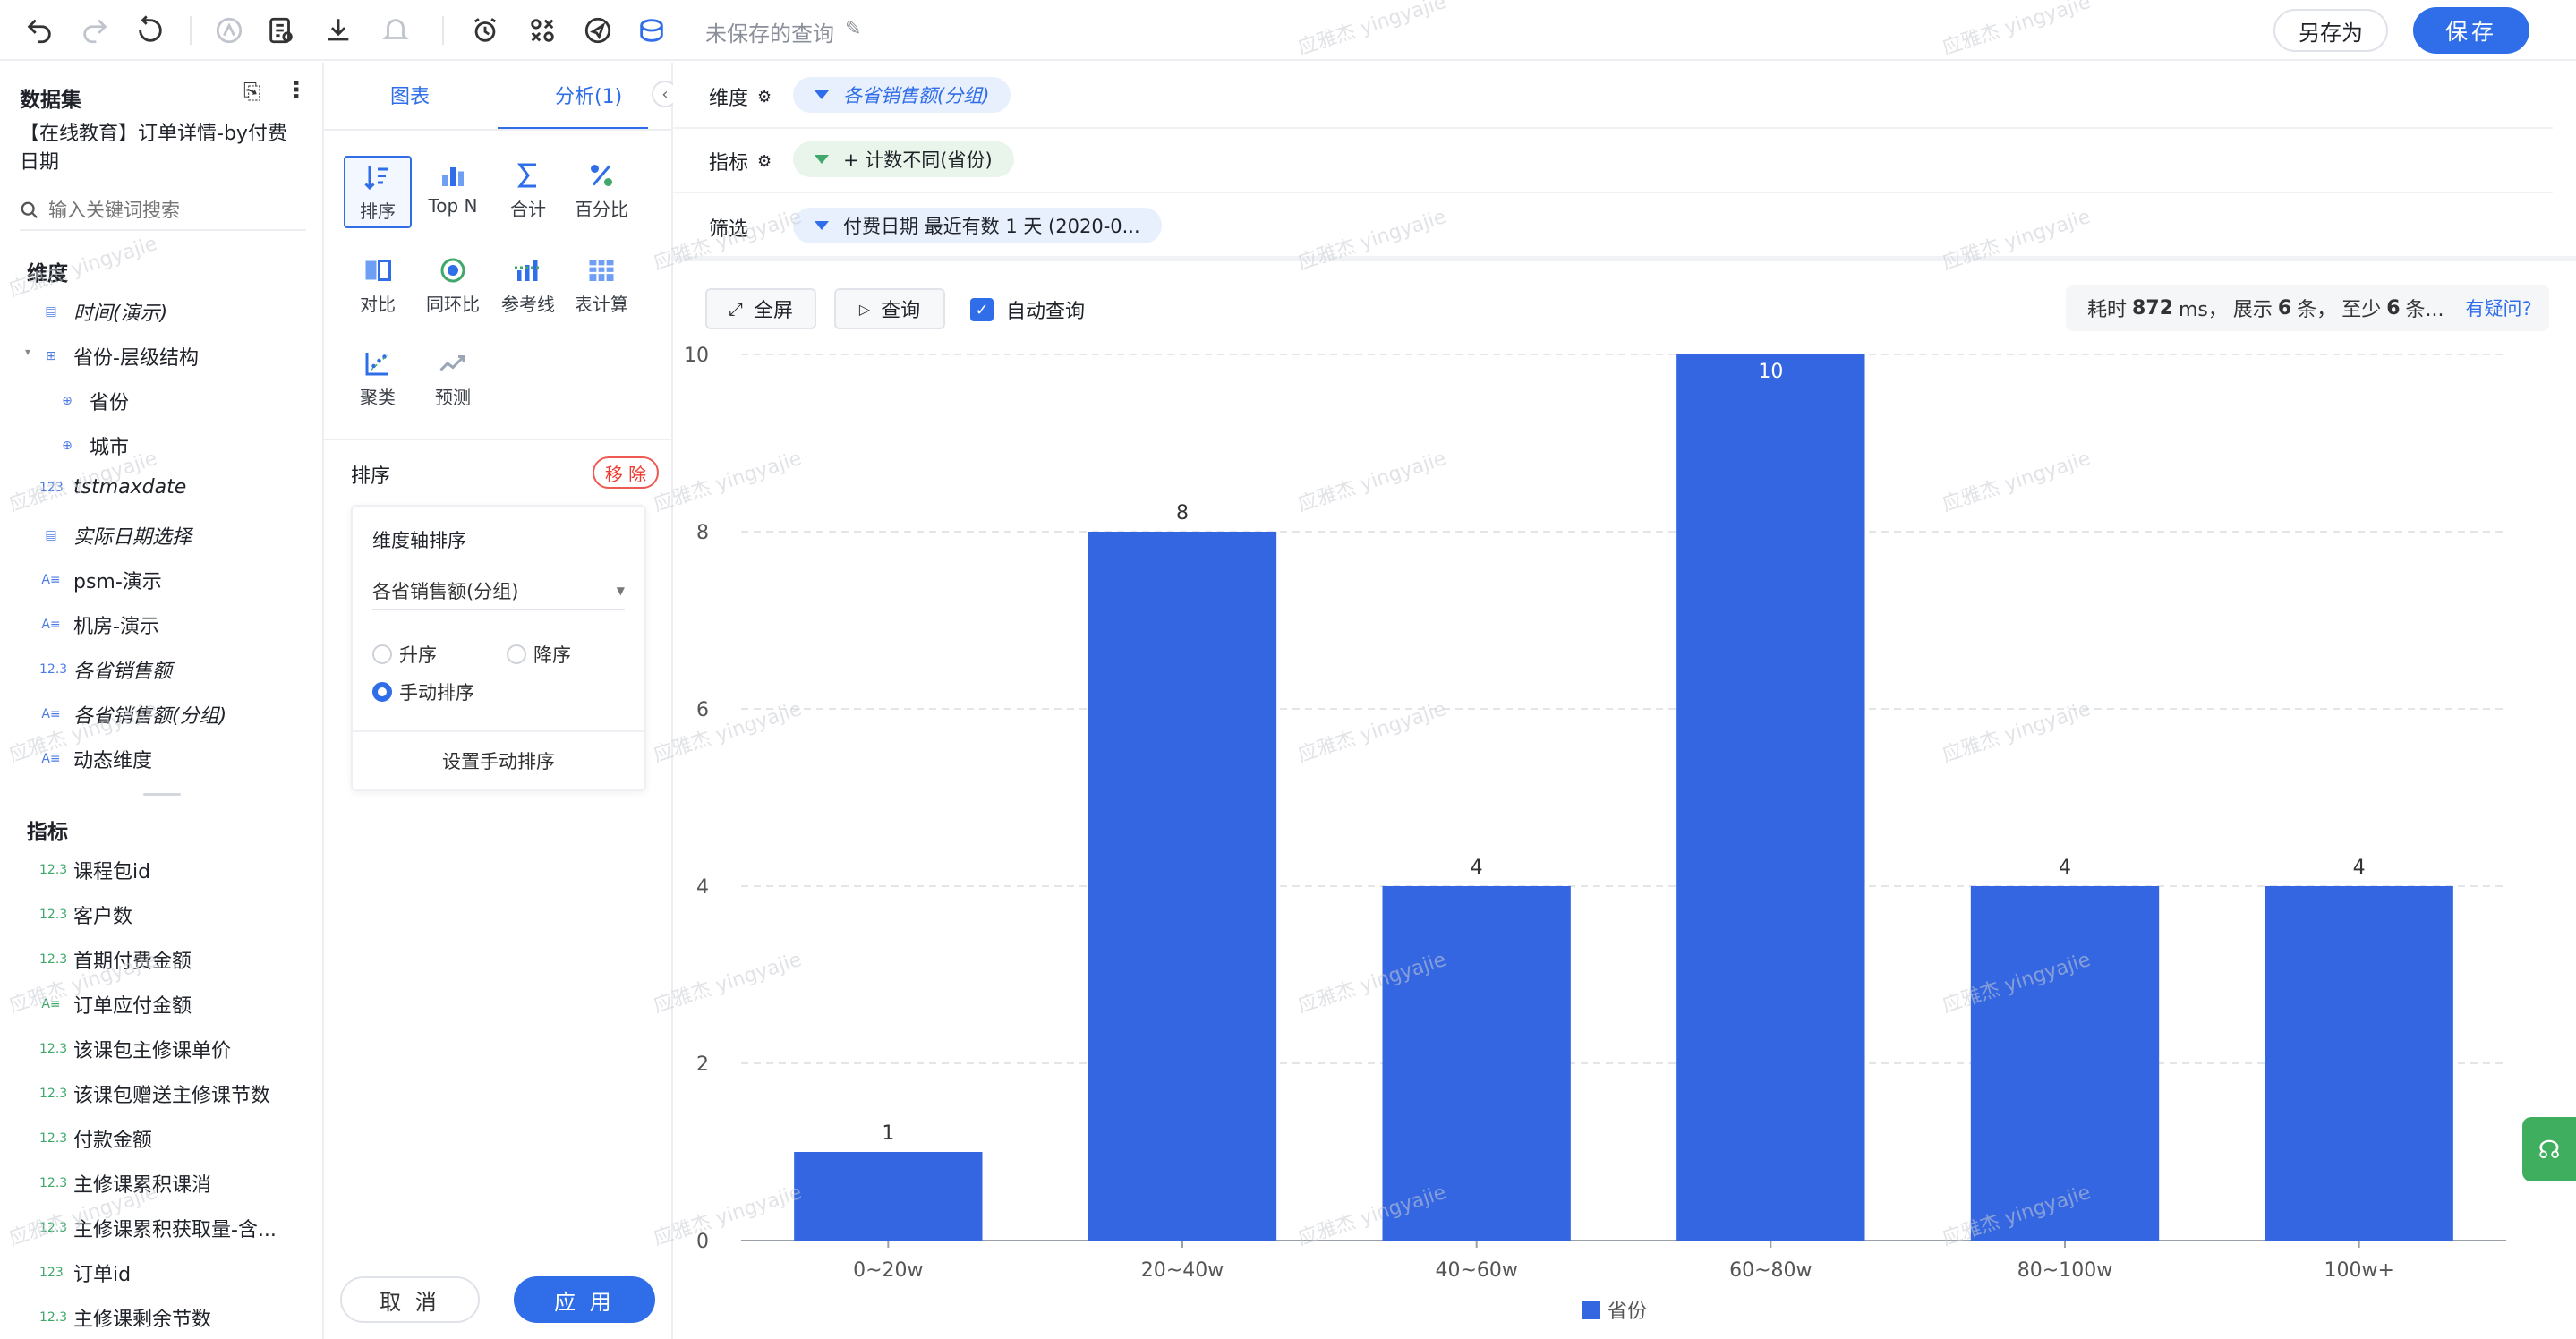  I want to click on undo-icon, so click(39, 30).